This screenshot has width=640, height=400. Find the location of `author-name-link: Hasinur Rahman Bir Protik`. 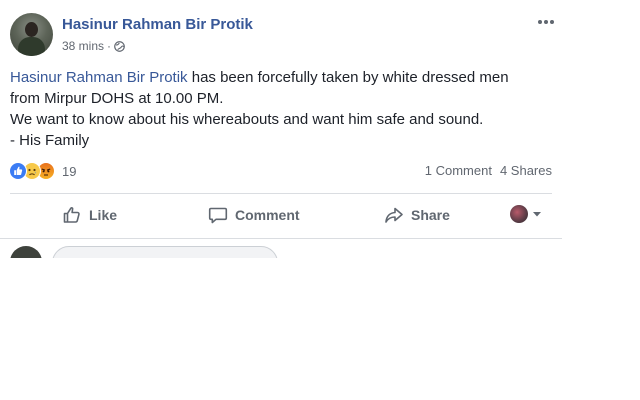

author-name-link: Hasinur Rahman Bir Protik is located at coordinates (157, 24).